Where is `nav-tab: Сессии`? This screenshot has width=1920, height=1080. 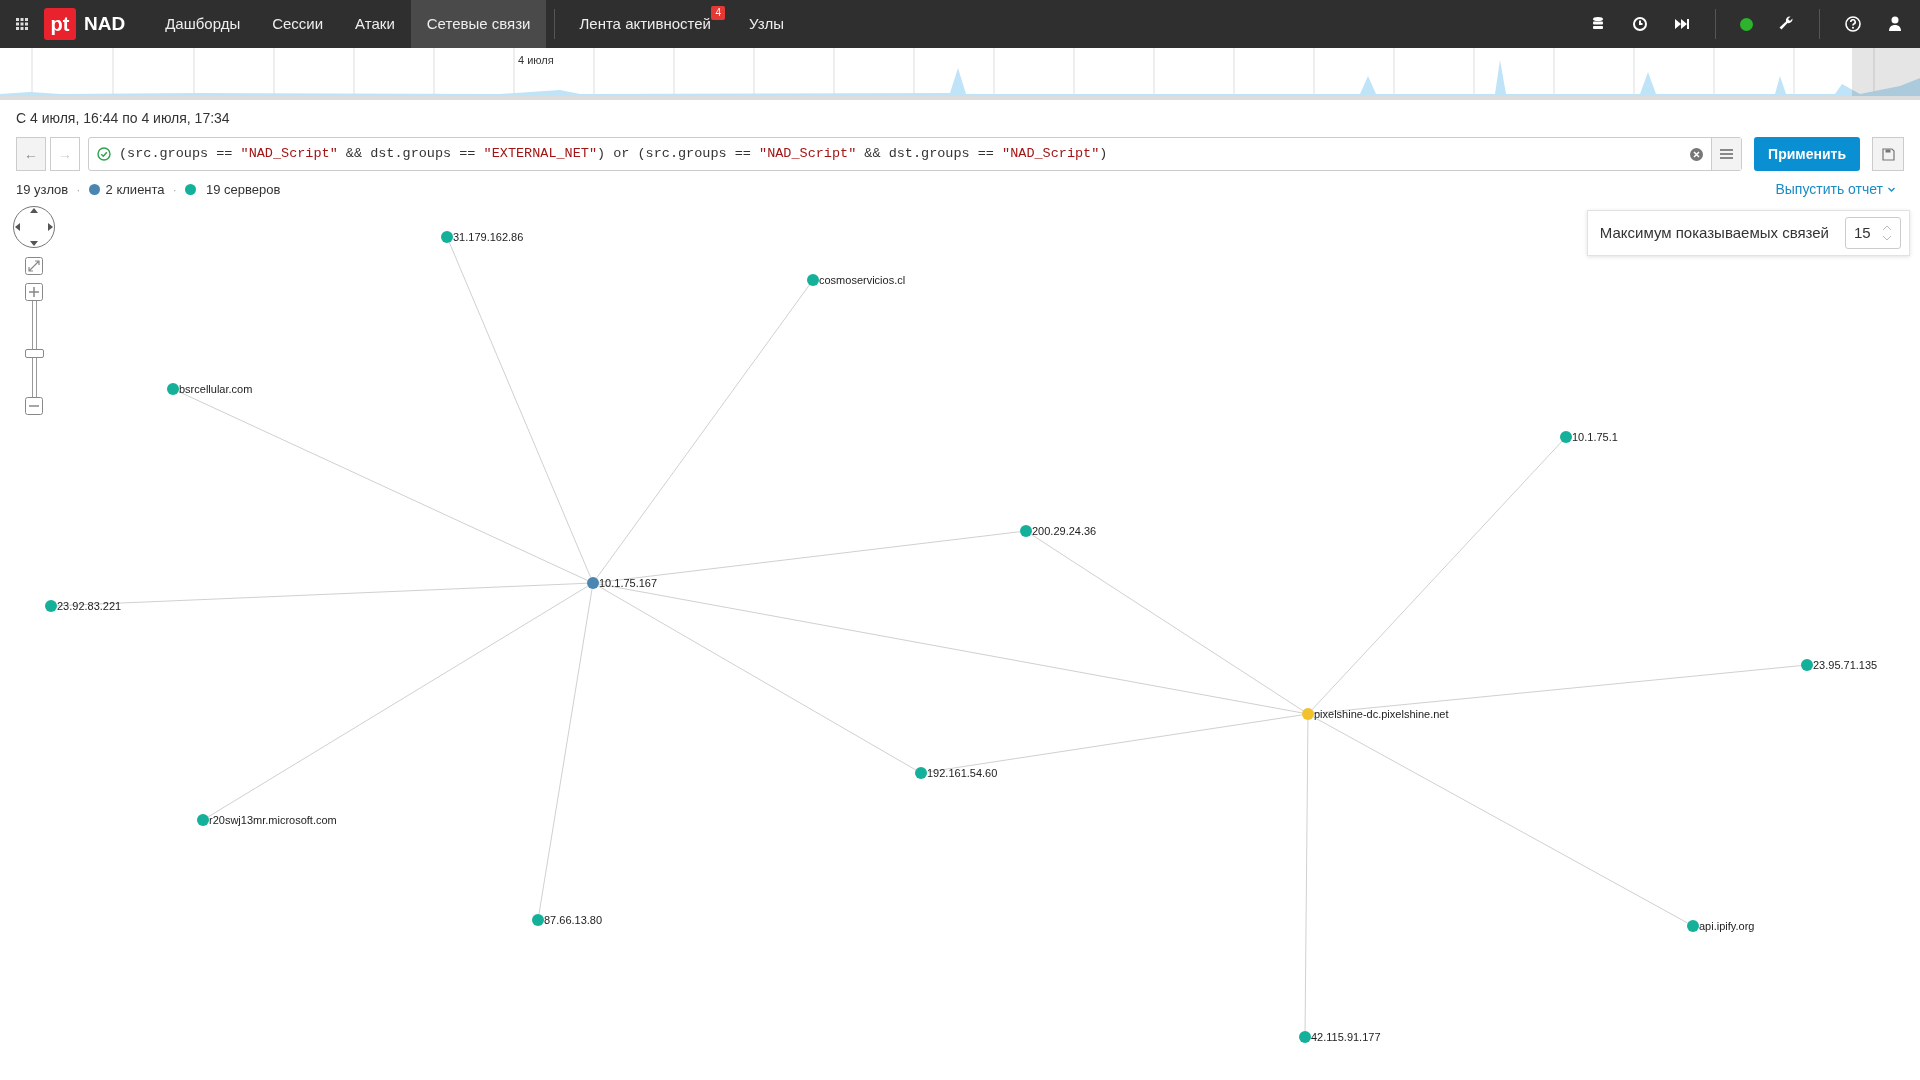 nav-tab: Сессии is located at coordinates (298, 24).